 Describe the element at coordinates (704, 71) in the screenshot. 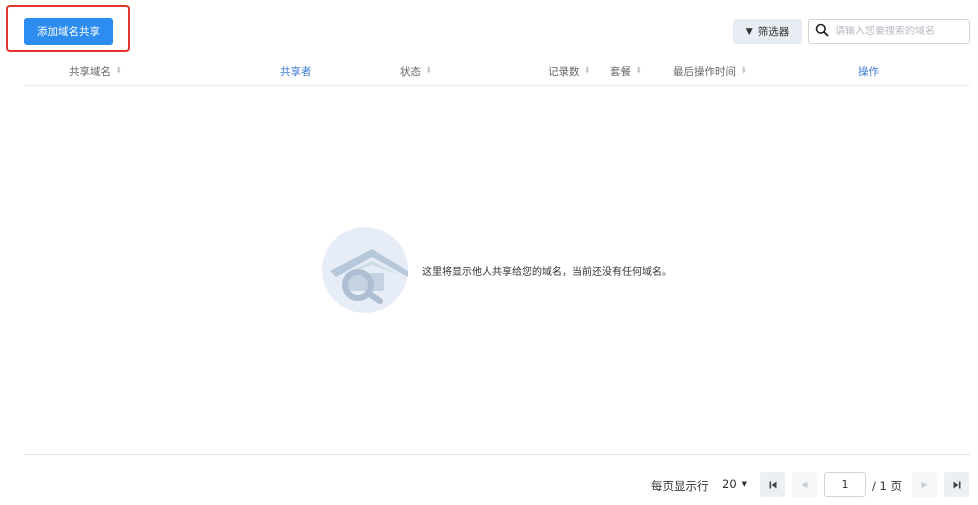

I see `column-label: 最后操作时间` at that location.